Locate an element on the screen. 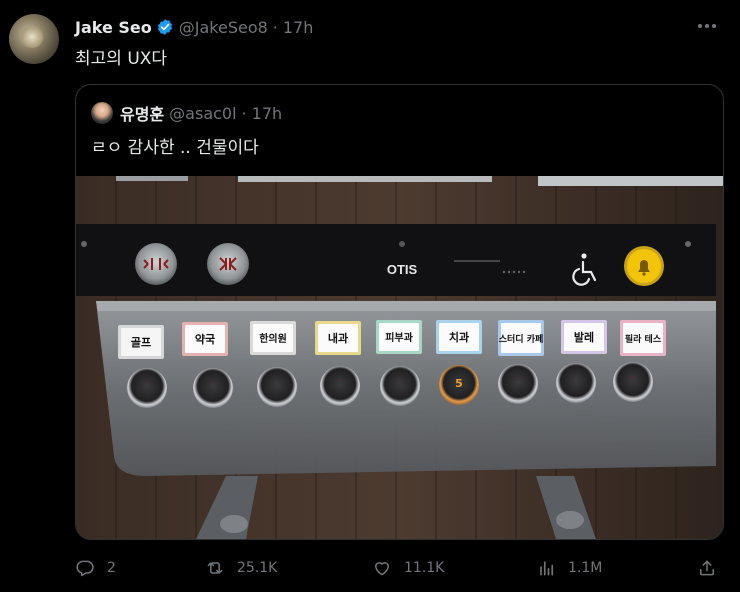  reply-count: 2 is located at coordinates (111, 568).